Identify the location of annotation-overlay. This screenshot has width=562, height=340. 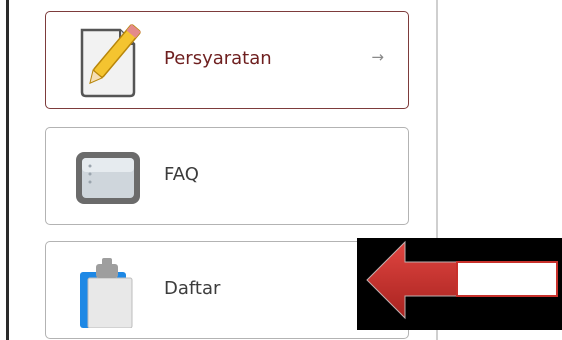
(459, 284).